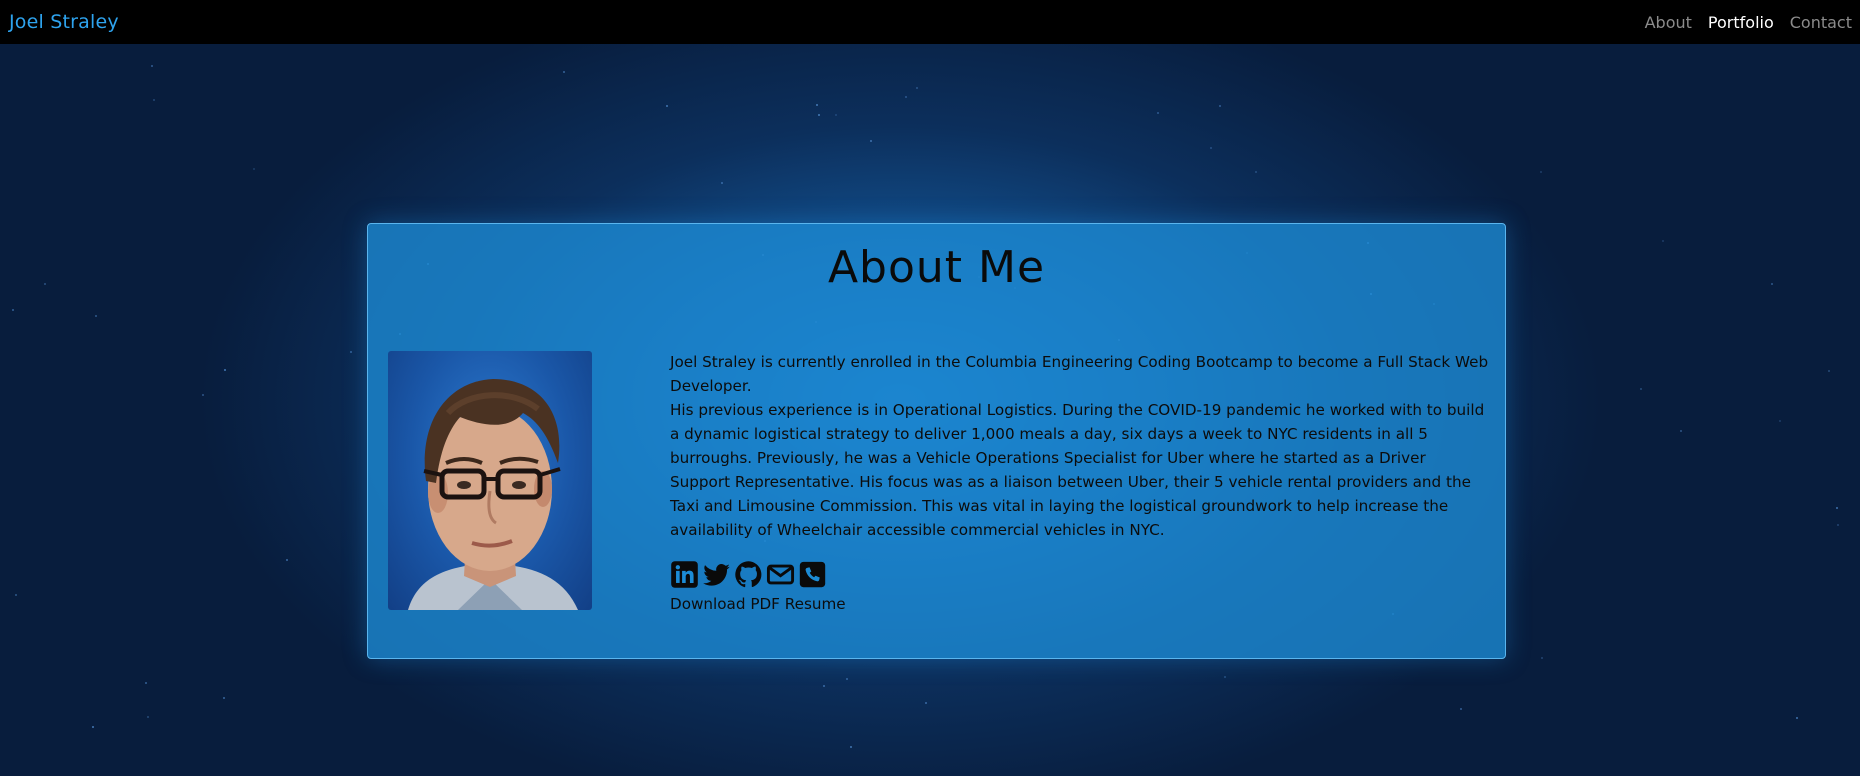 The height and width of the screenshot is (776, 1860). I want to click on phone-icon, so click(812, 574).